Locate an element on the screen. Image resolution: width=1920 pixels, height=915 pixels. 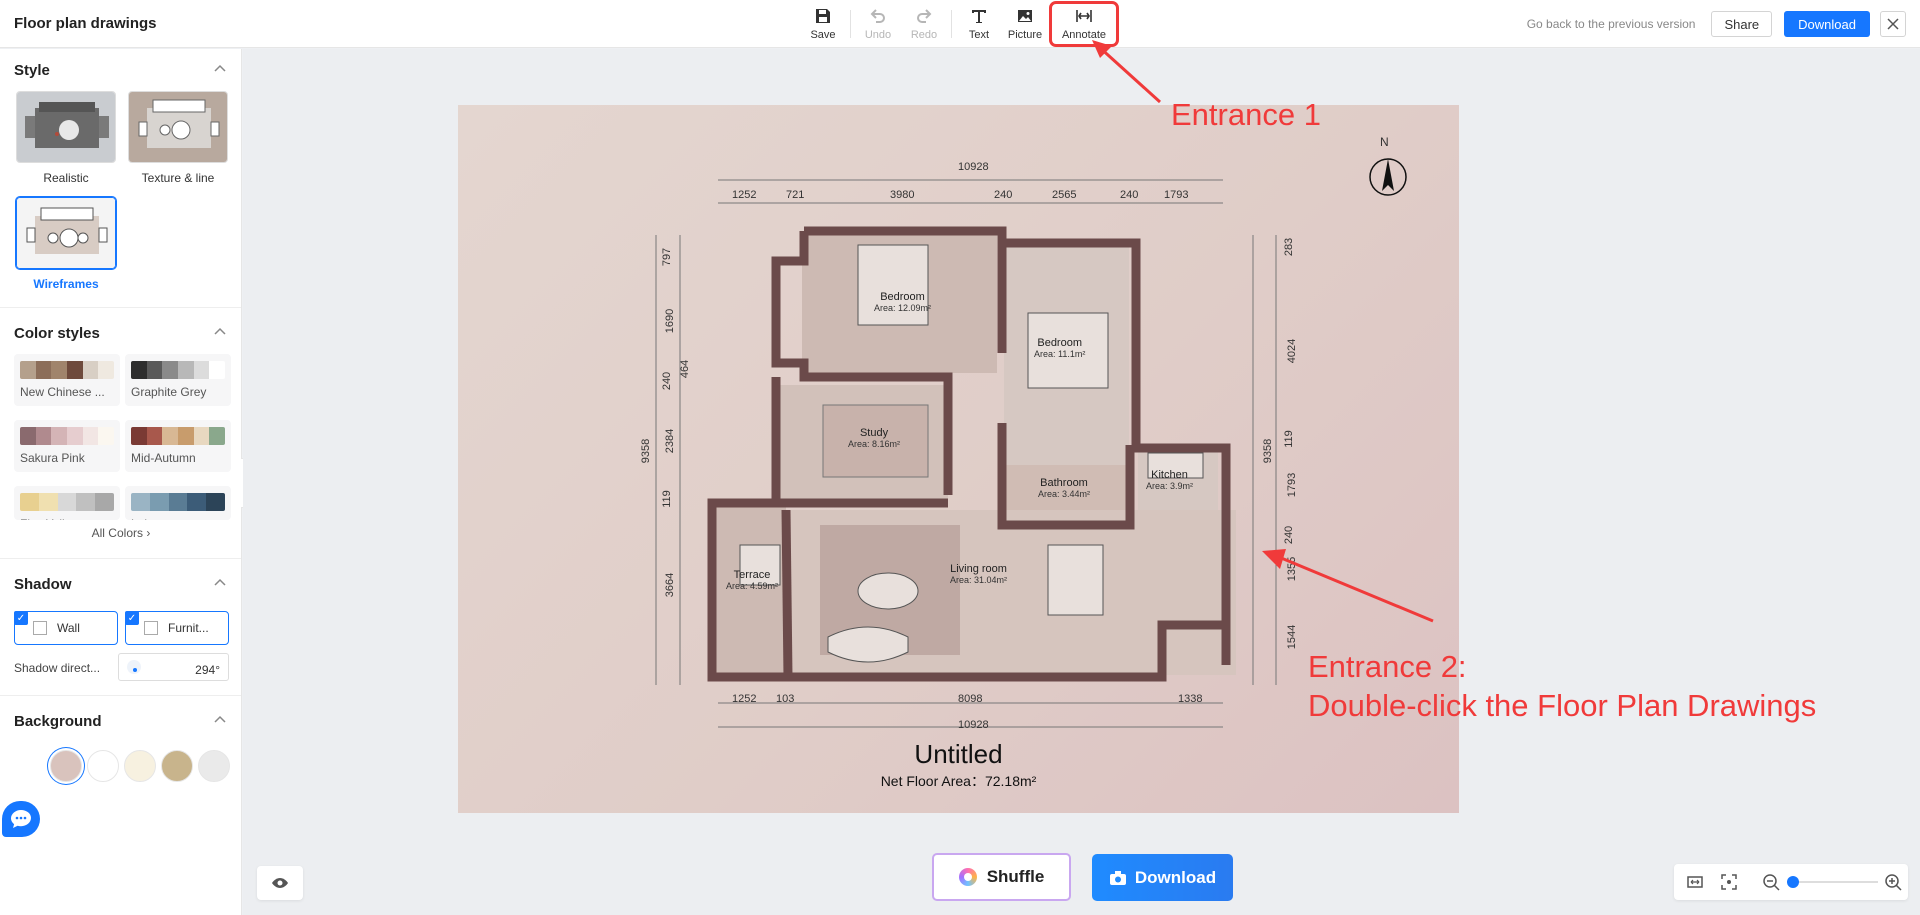
previous-version-link: Go back to the previous version is located at coordinates (1611, 24).